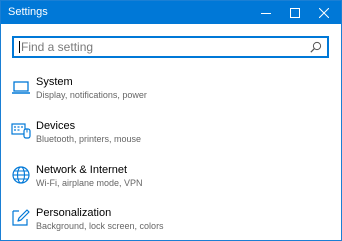 This screenshot has width=342, height=241. I want to click on pen-icon, so click(21, 217).